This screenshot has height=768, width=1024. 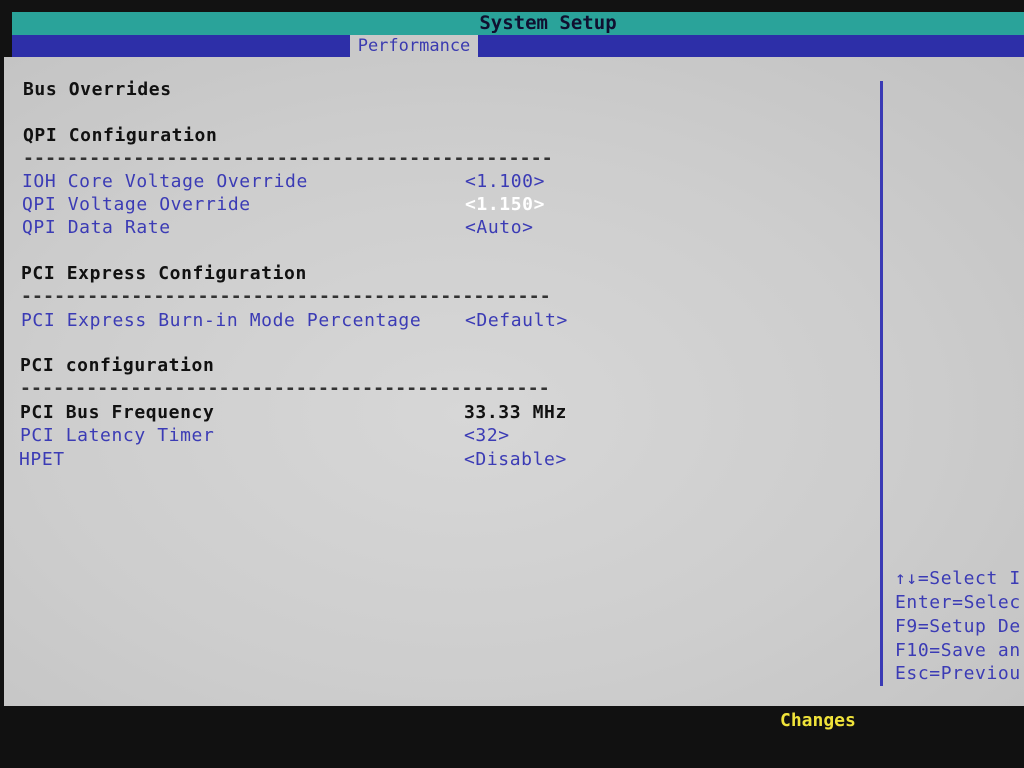 What do you see at coordinates (505, 205) in the screenshot?
I see `option-value-selected: <1.150>` at bounding box center [505, 205].